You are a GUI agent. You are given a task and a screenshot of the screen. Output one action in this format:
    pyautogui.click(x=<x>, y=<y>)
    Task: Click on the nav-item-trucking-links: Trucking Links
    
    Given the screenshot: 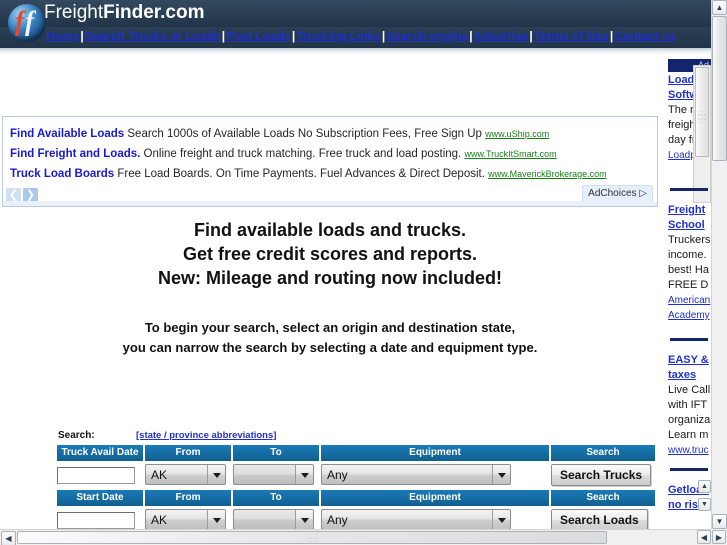 What is the action you would take?
    pyautogui.click(x=338, y=36)
    